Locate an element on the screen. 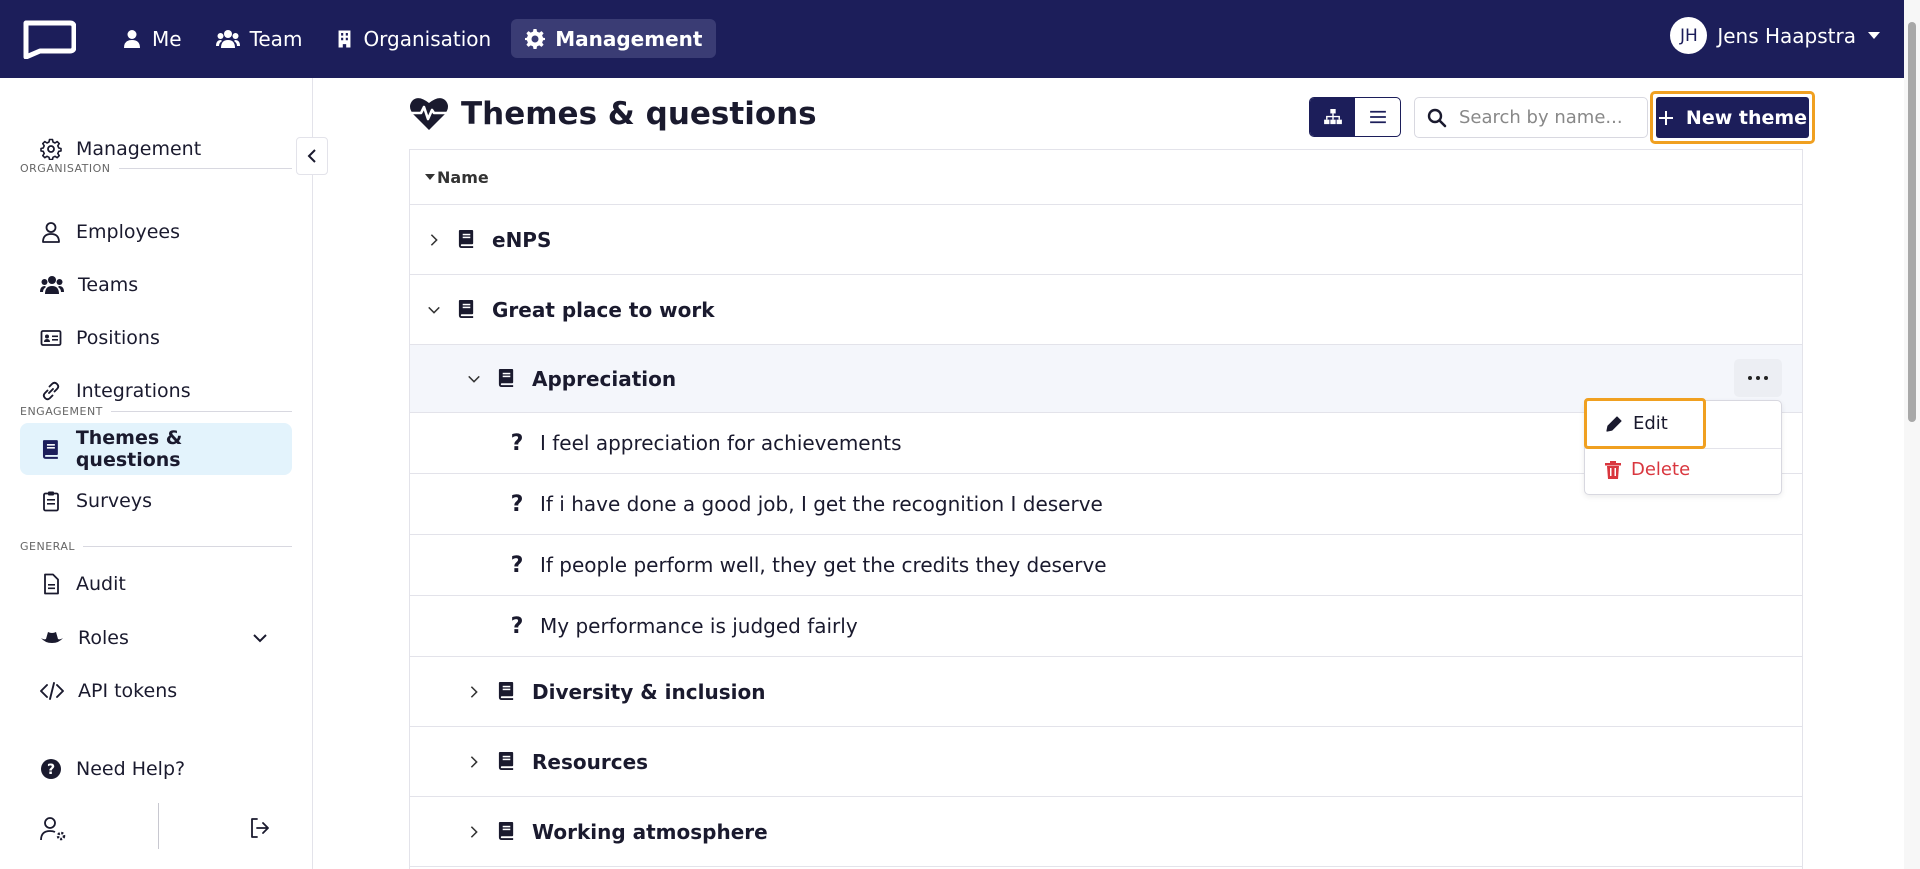 The image size is (1920, 869). view-toggle is located at coordinates (1355, 117).